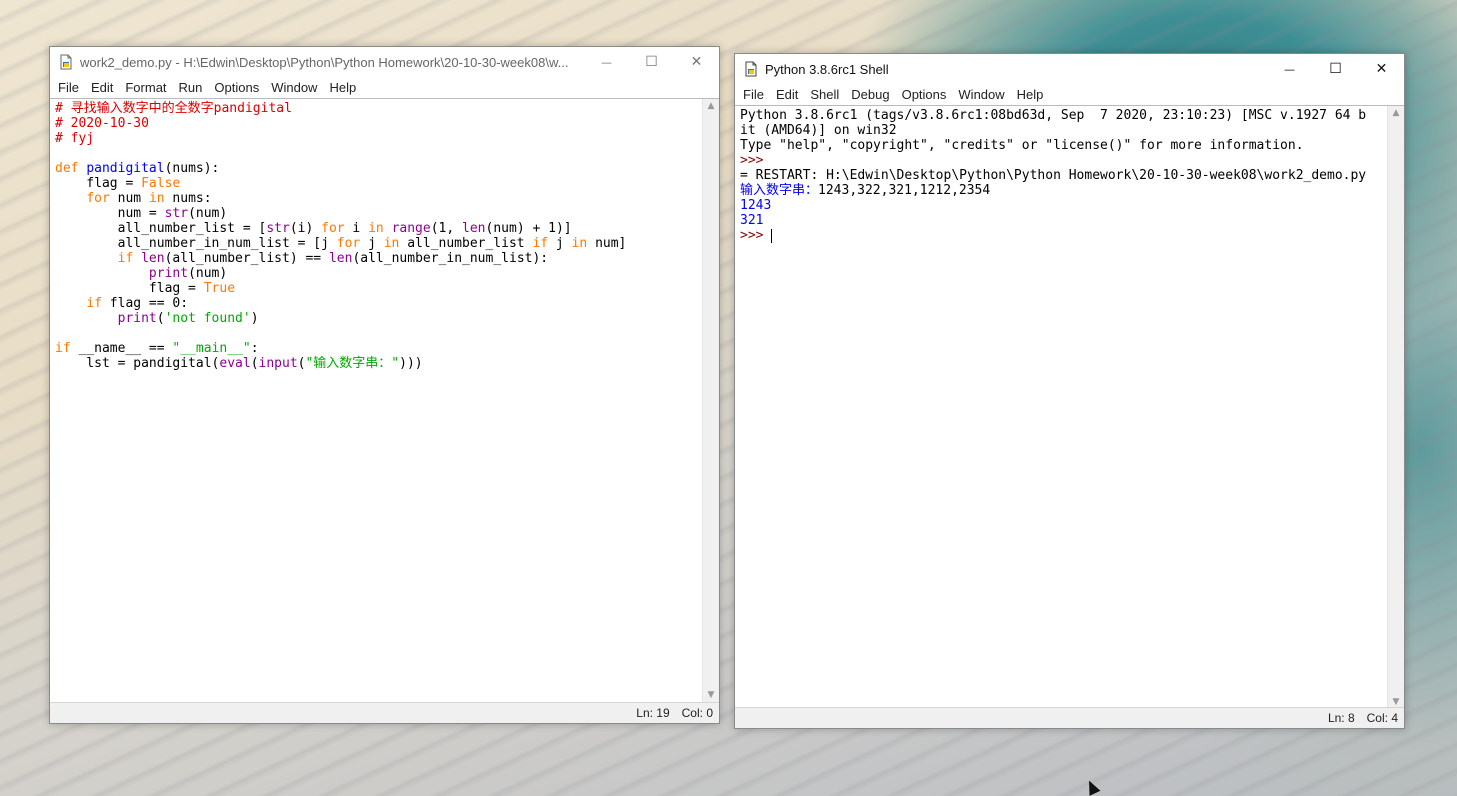 The width and height of the screenshot is (1457, 796). Describe the element at coordinates (118, 183) in the screenshot. I see `code-line: flag = False` at that location.